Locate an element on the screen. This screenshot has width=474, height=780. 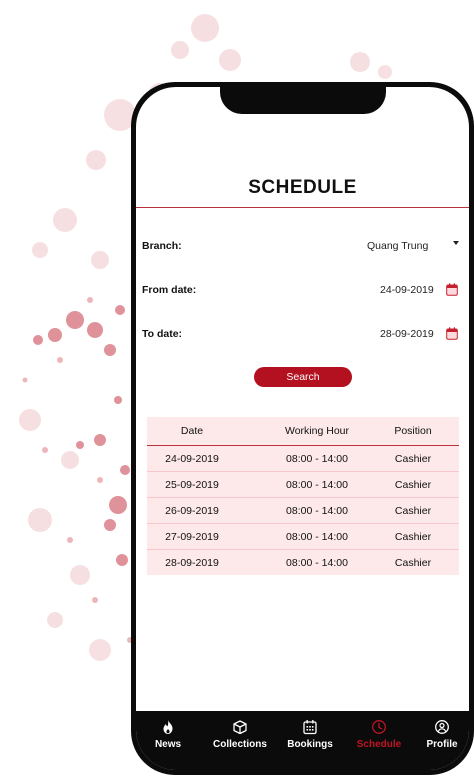
phone-notch is located at coordinates (303, 100).